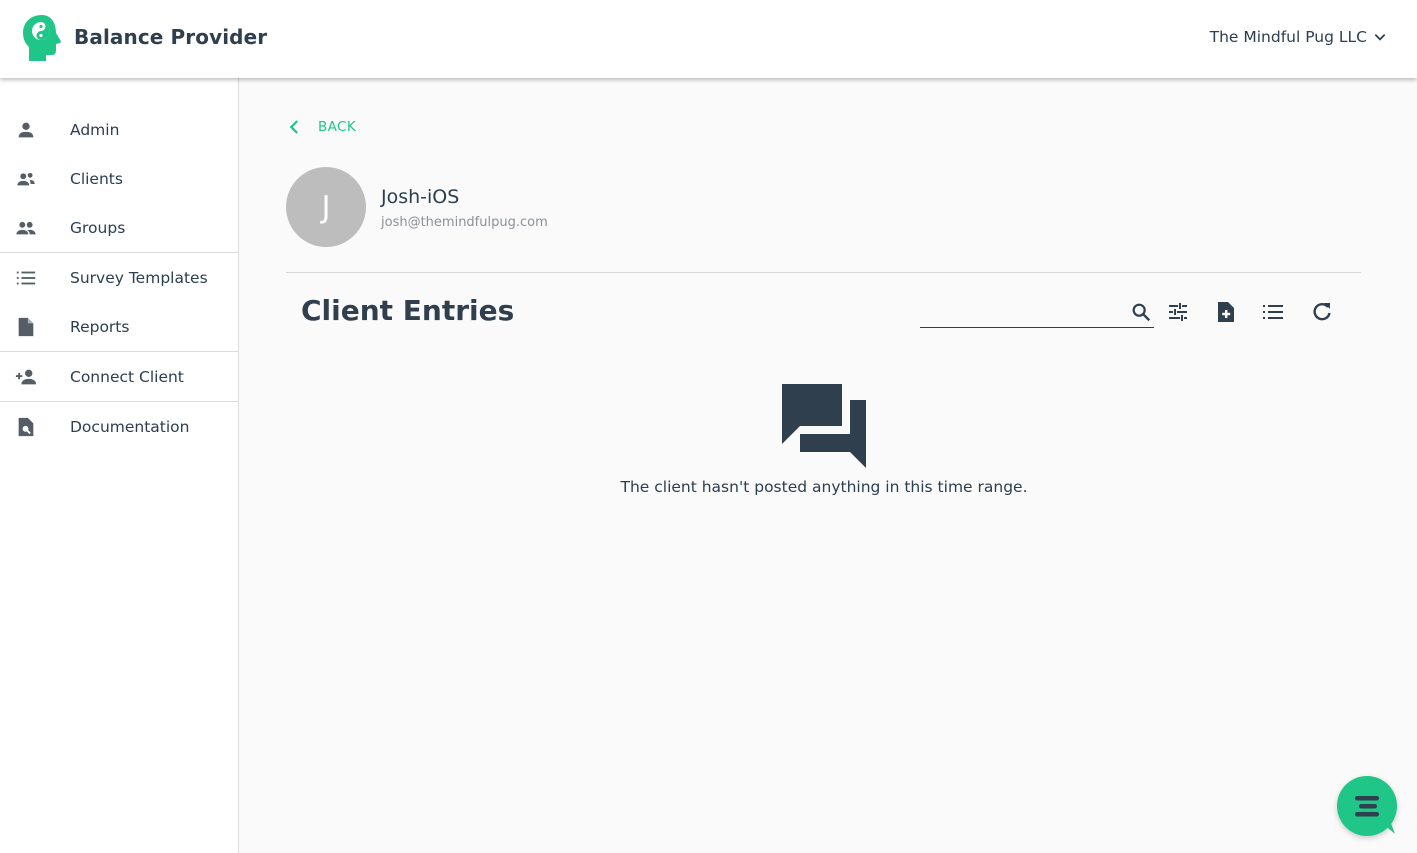  Describe the element at coordinates (26, 427) in the screenshot. I see `document-search-icon` at that location.